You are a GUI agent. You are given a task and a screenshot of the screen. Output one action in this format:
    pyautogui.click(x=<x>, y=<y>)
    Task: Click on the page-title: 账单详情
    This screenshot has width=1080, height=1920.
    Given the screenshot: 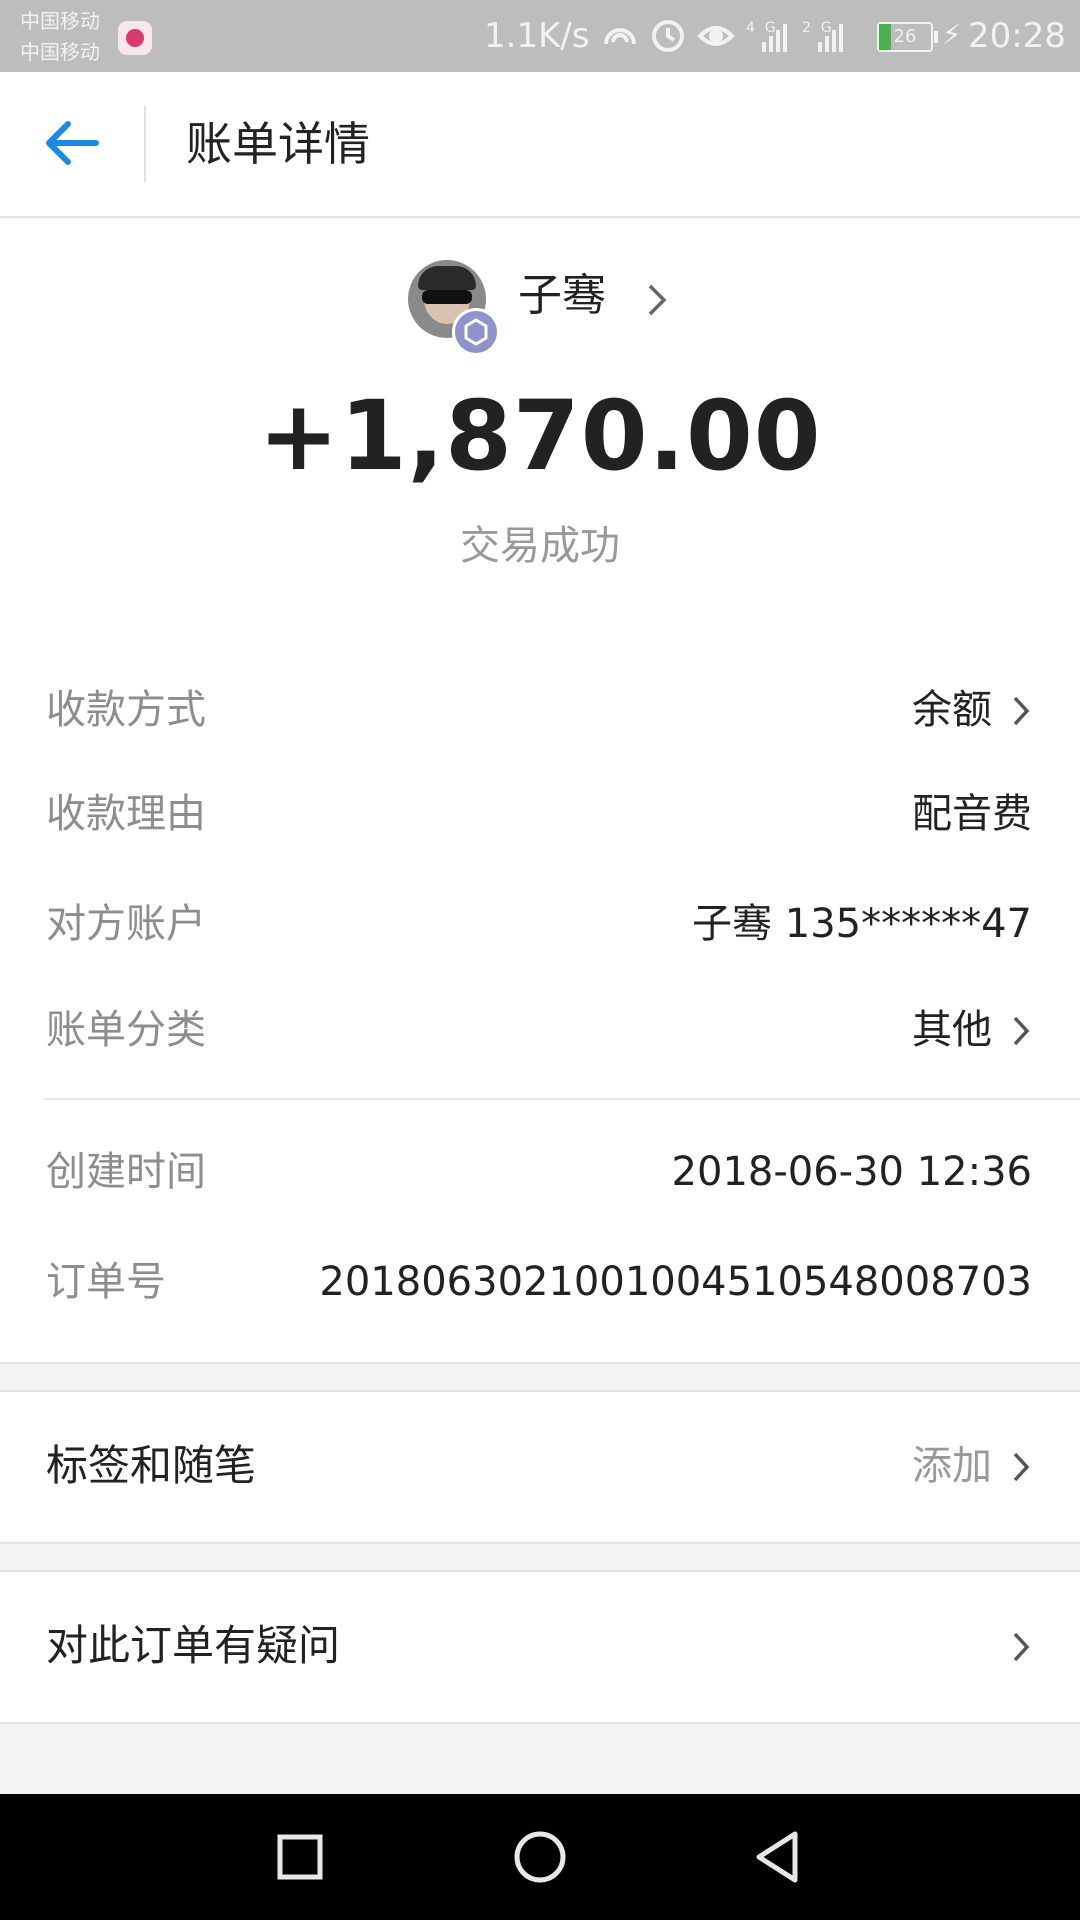 What is the action you would take?
    pyautogui.click(x=278, y=144)
    